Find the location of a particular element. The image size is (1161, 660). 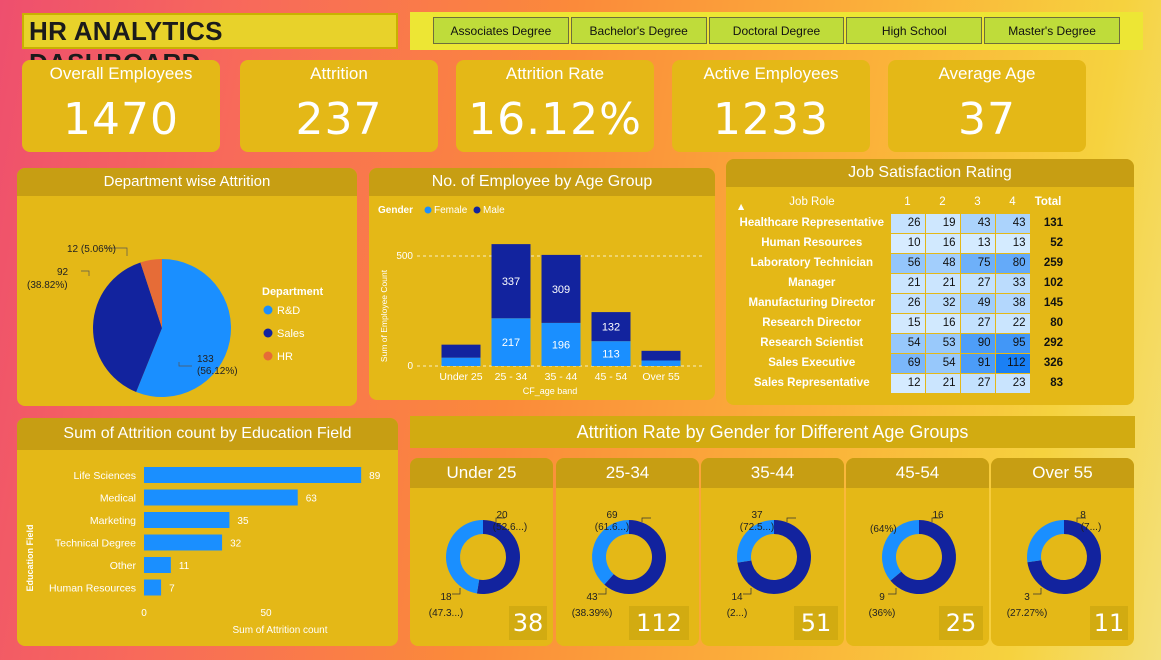

donut-male-pct: (64%) is located at coordinates (883, 529).